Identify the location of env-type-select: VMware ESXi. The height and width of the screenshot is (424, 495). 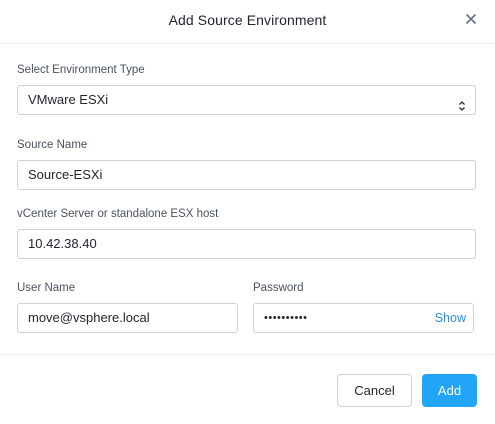
(246, 100).